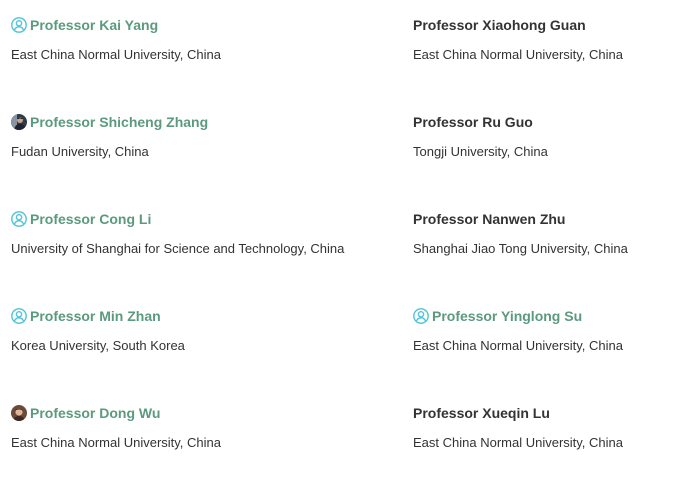 The image size is (692, 478). Describe the element at coordinates (480, 151) in the screenshot. I see `person-affiliation: Tongji University, China` at that location.